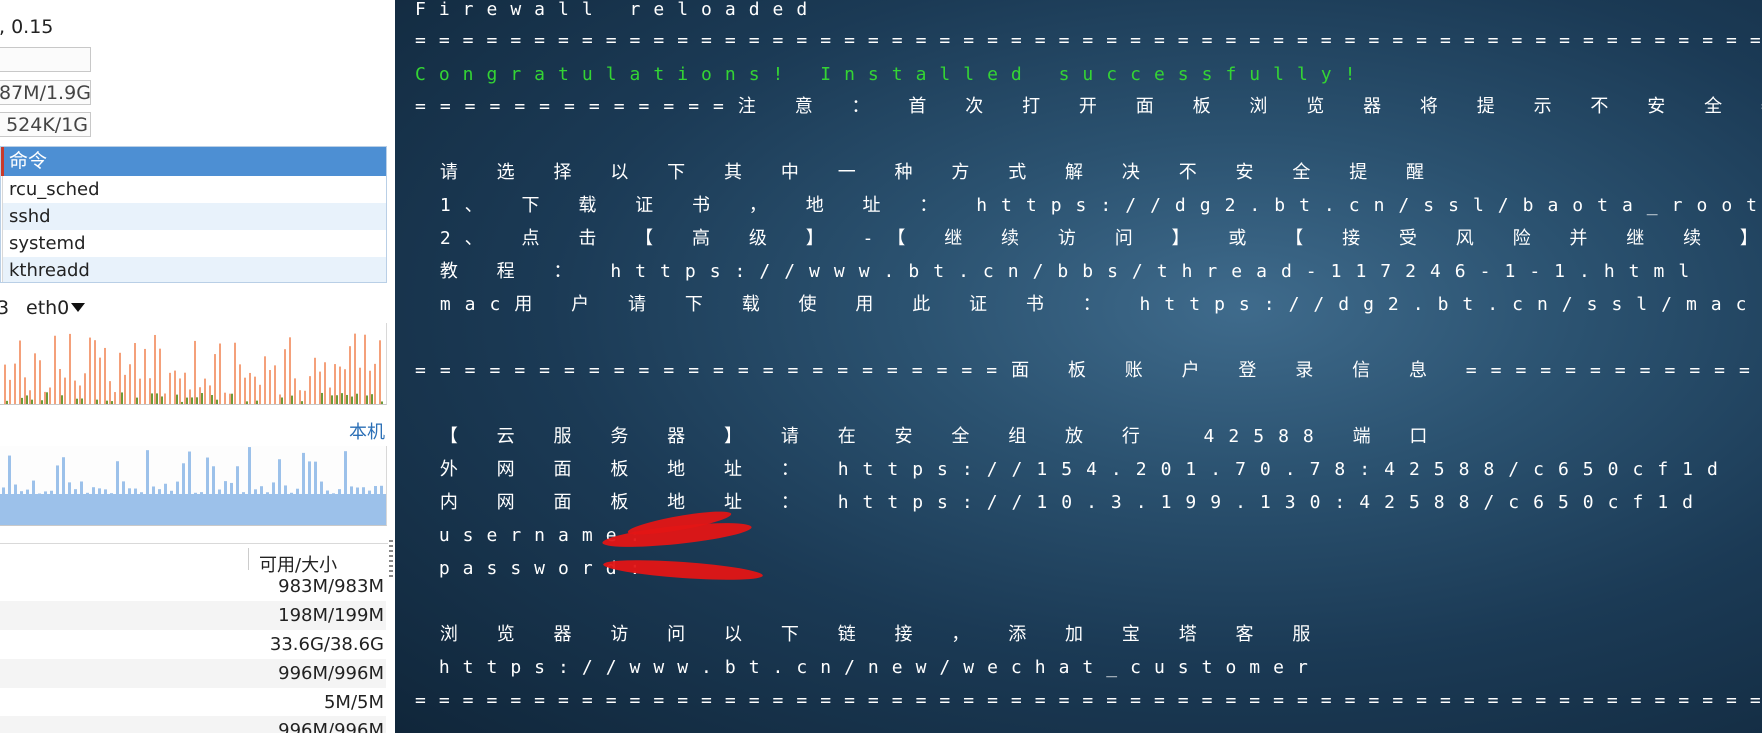 Image resolution: width=1762 pixels, height=733 pixels. What do you see at coordinates (367, 431) in the screenshot?
I see `local-machine-link: 本机` at bounding box center [367, 431].